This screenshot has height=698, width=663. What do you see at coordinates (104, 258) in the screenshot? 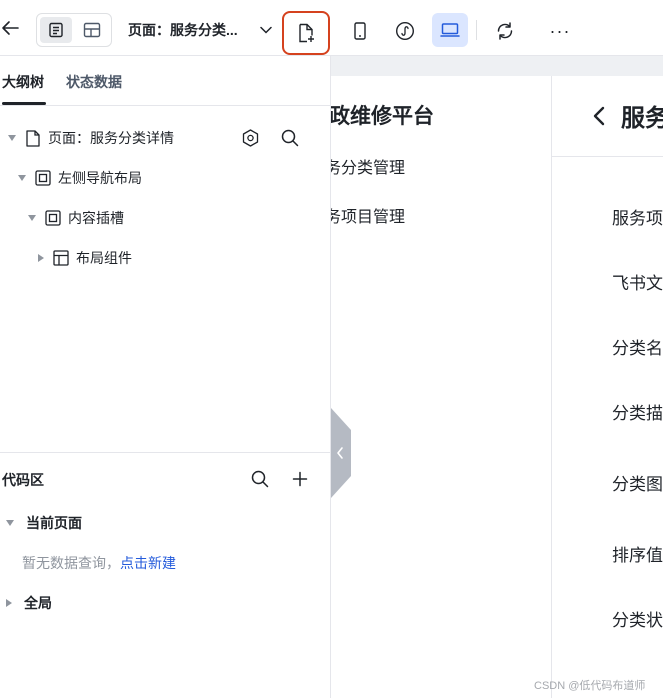
I see `tree-item-label: 布局组件` at bounding box center [104, 258].